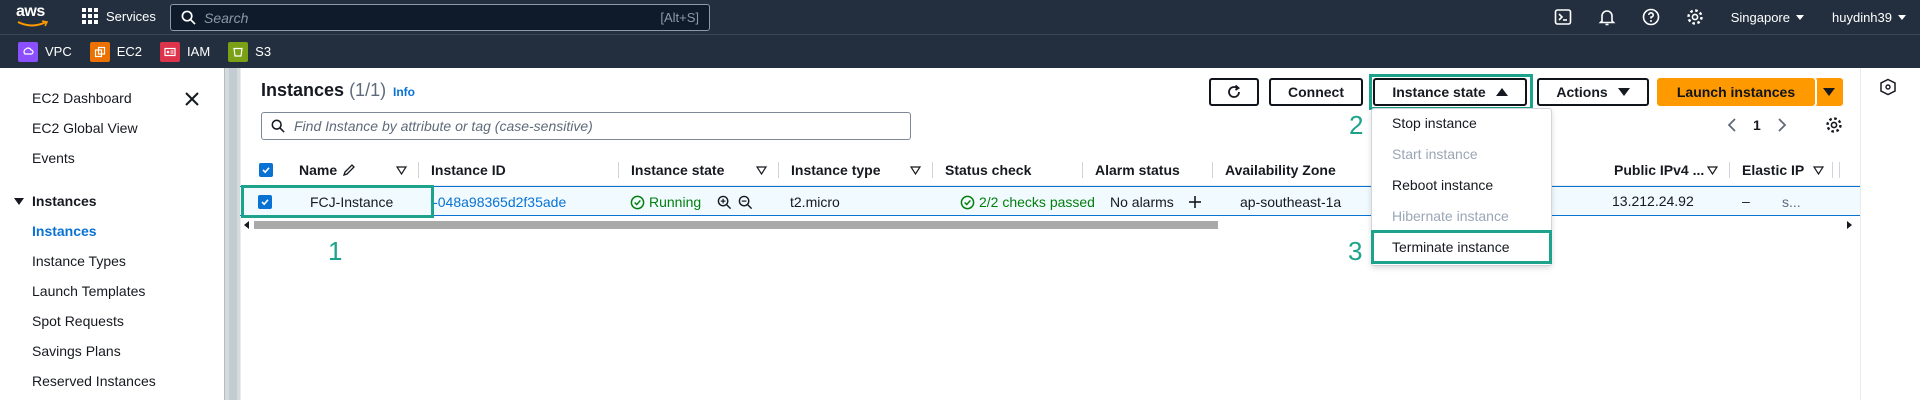  What do you see at coordinates (1712, 170) in the screenshot?
I see `sort-caret-icon` at bounding box center [1712, 170].